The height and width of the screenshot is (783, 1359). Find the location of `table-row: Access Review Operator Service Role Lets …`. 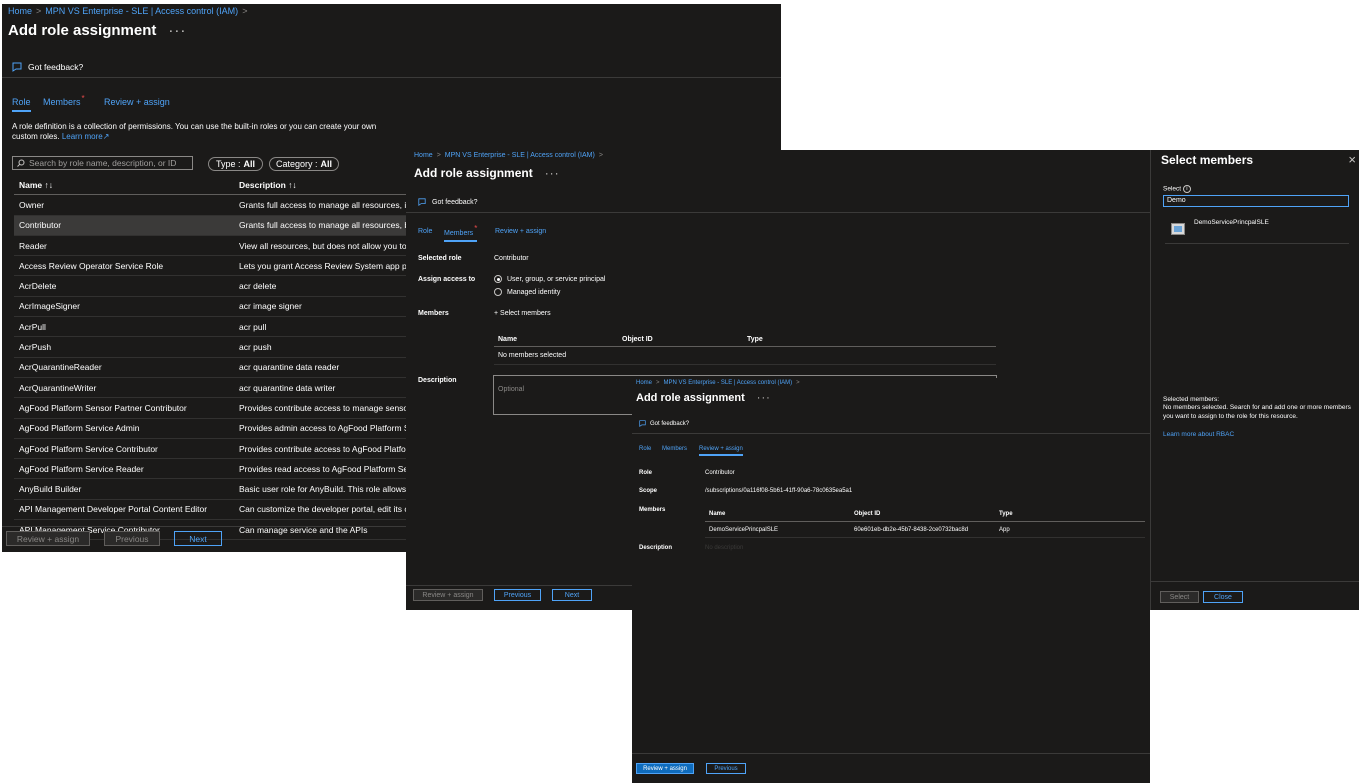

table-row: Access Review Operator Service Role Lets … is located at coordinates (211, 266).